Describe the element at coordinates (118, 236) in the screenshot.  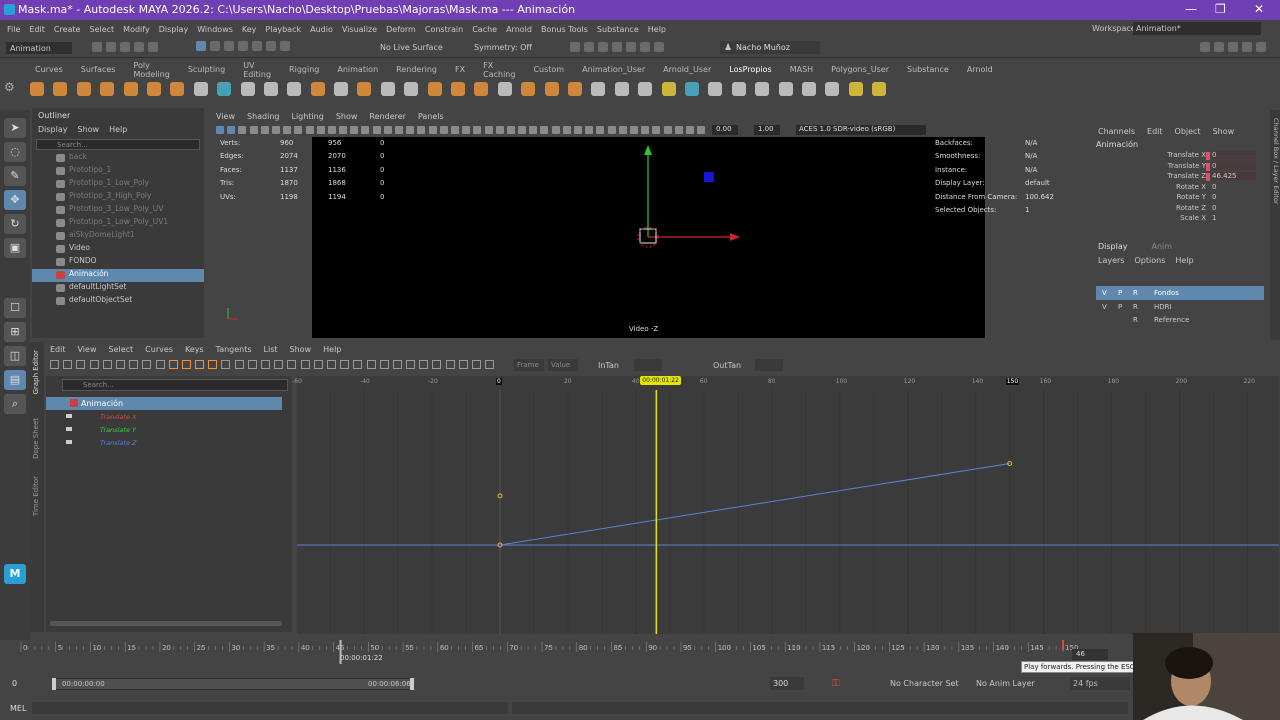
I see `outliner-item: aiSkyDomeLight1` at that location.